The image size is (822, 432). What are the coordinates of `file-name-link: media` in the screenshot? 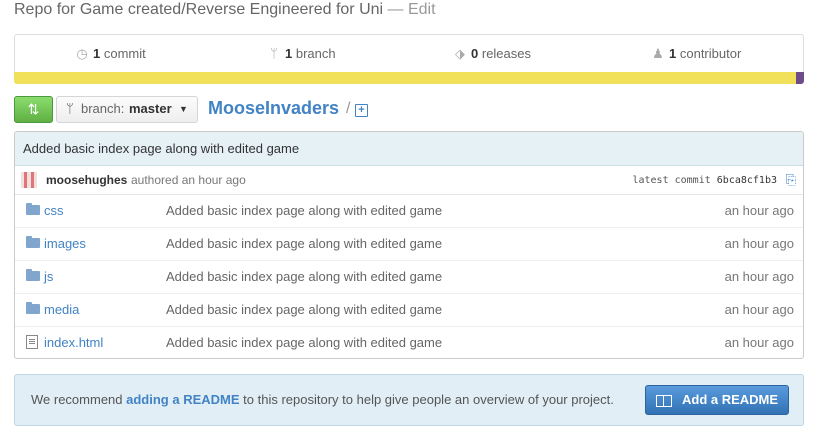 It's located at (61, 310).